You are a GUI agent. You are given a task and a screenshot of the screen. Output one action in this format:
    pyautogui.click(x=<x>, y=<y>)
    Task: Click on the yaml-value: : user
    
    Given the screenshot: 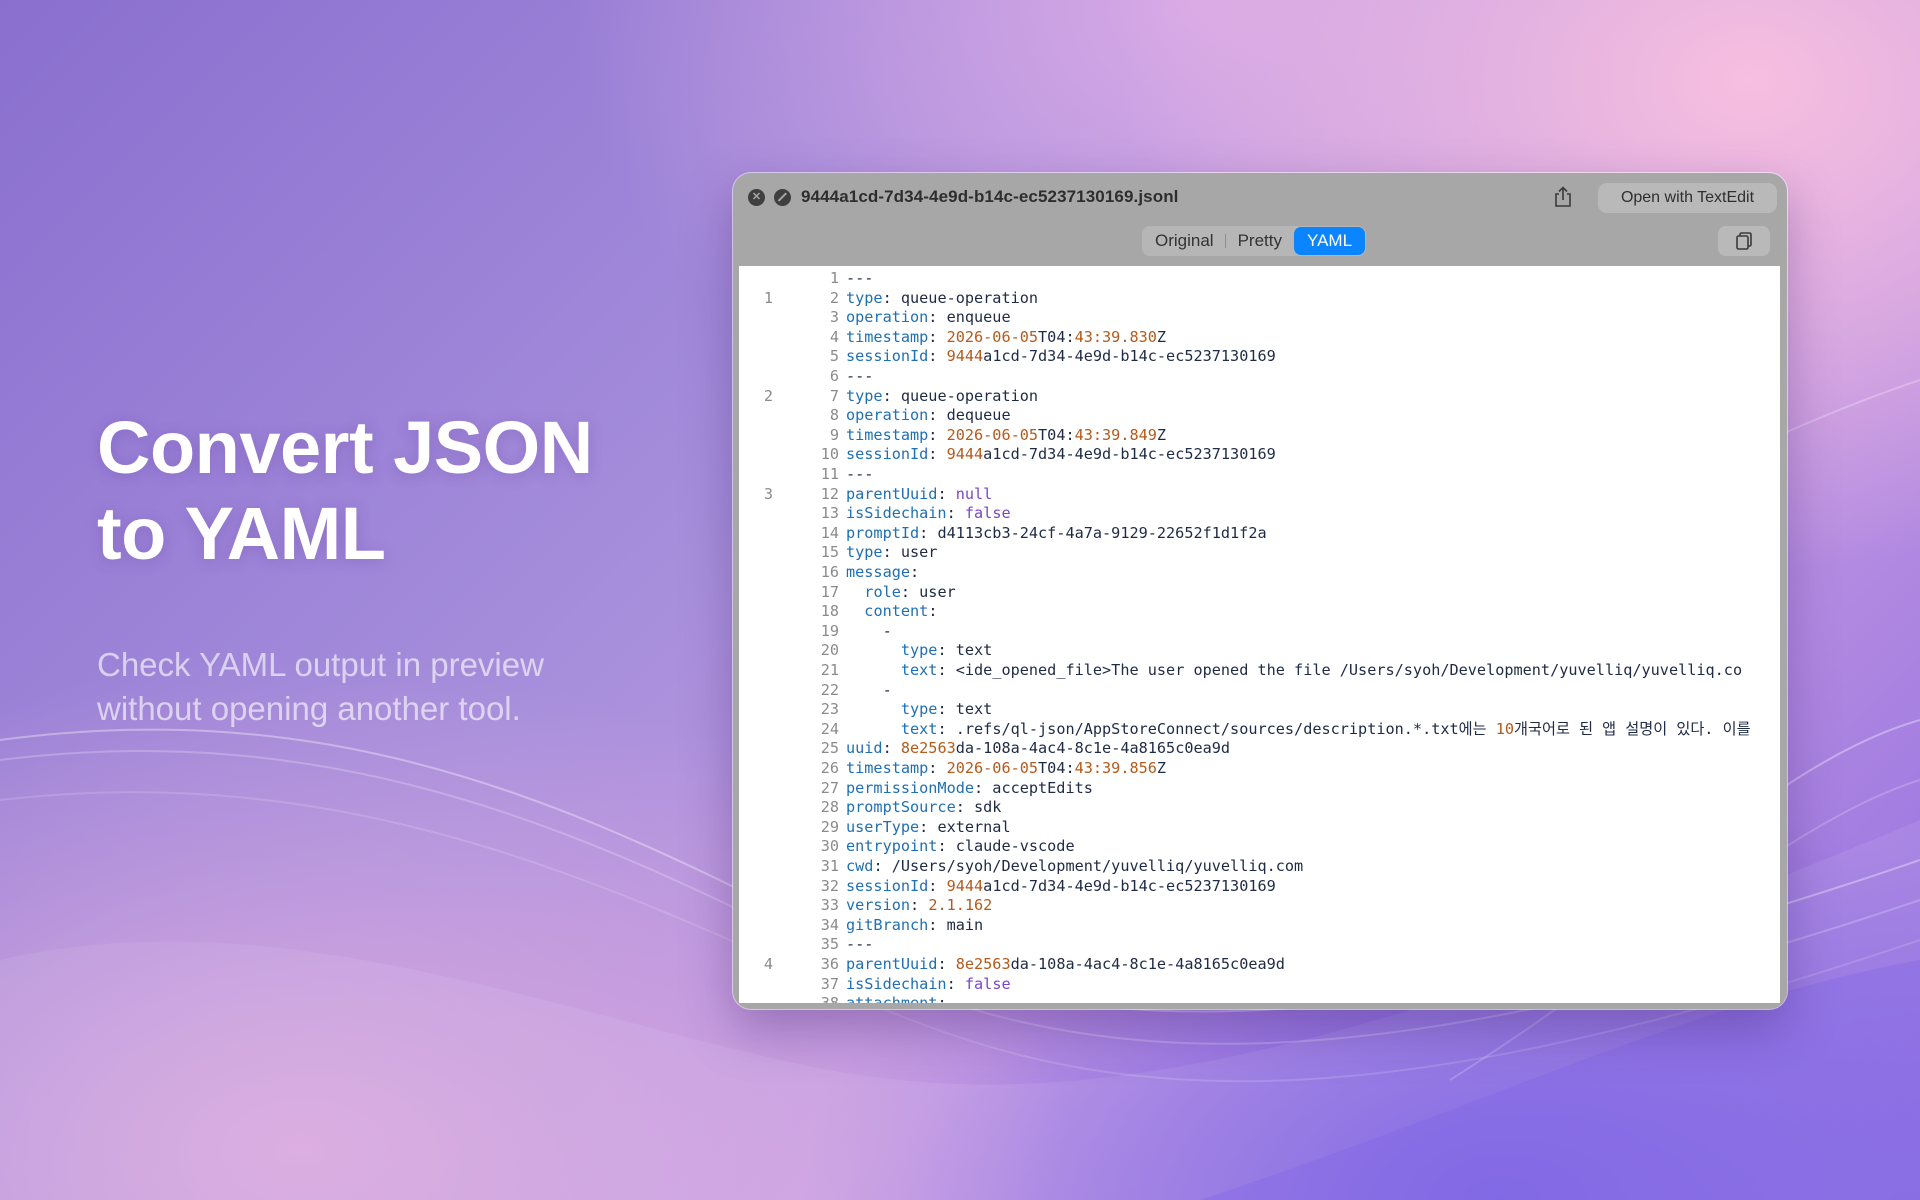 What is the action you would take?
    pyautogui.click(x=910, y=552)
    